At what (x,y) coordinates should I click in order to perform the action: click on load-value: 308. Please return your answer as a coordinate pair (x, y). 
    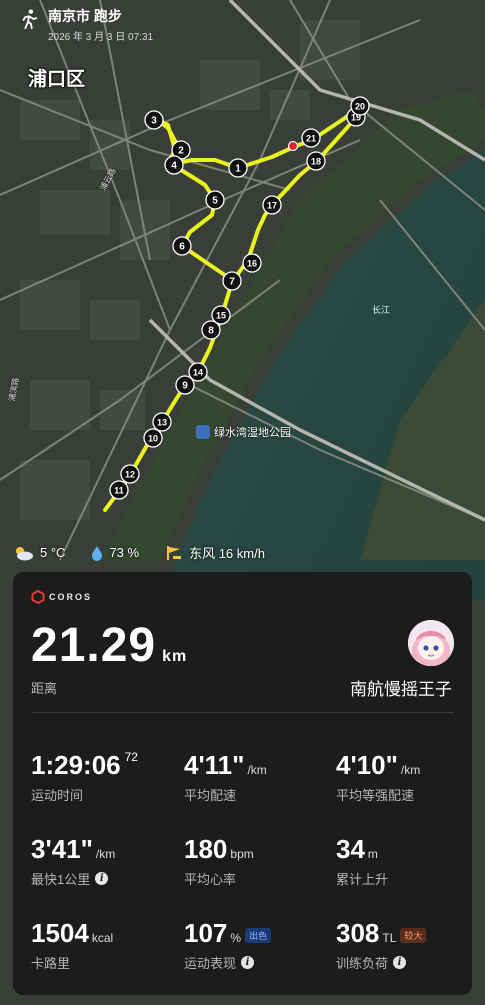
    Looking at the image, I should click on (358, 933).